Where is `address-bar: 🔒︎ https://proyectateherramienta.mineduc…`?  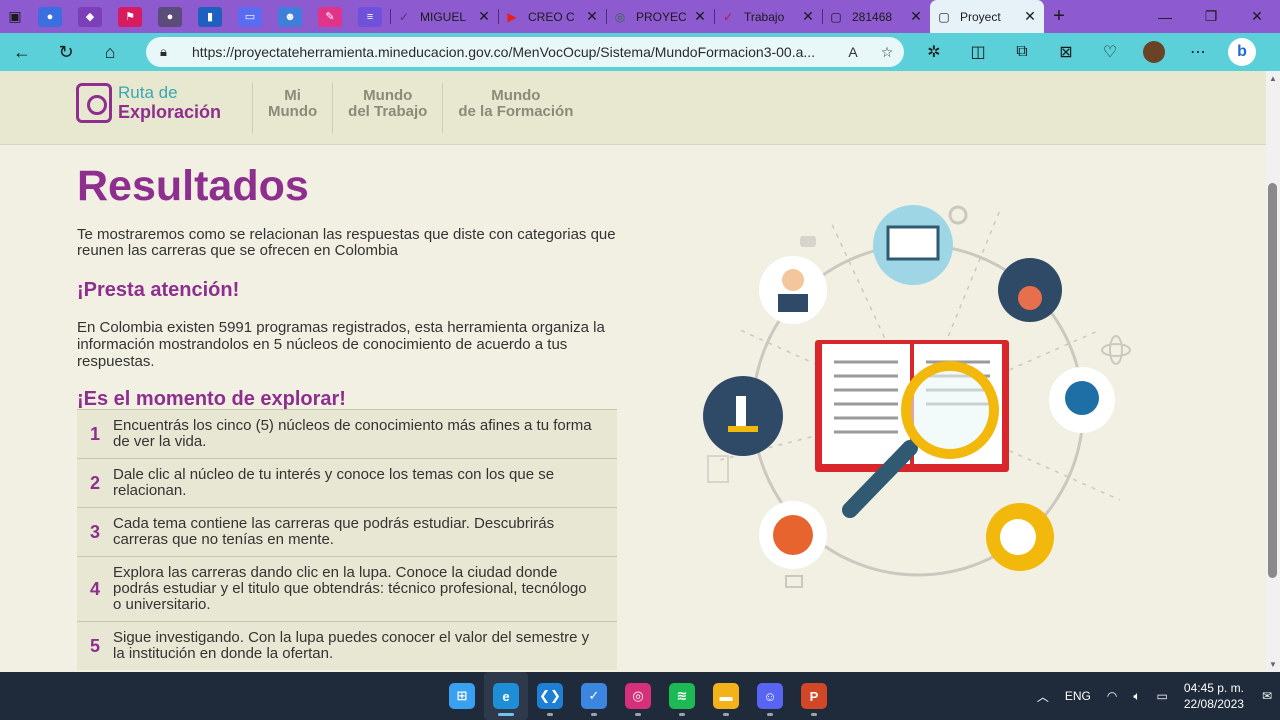 address-bar: 🔒︎ https://proyectateherramienta.mineduc… is located at coordinates (525, 52).